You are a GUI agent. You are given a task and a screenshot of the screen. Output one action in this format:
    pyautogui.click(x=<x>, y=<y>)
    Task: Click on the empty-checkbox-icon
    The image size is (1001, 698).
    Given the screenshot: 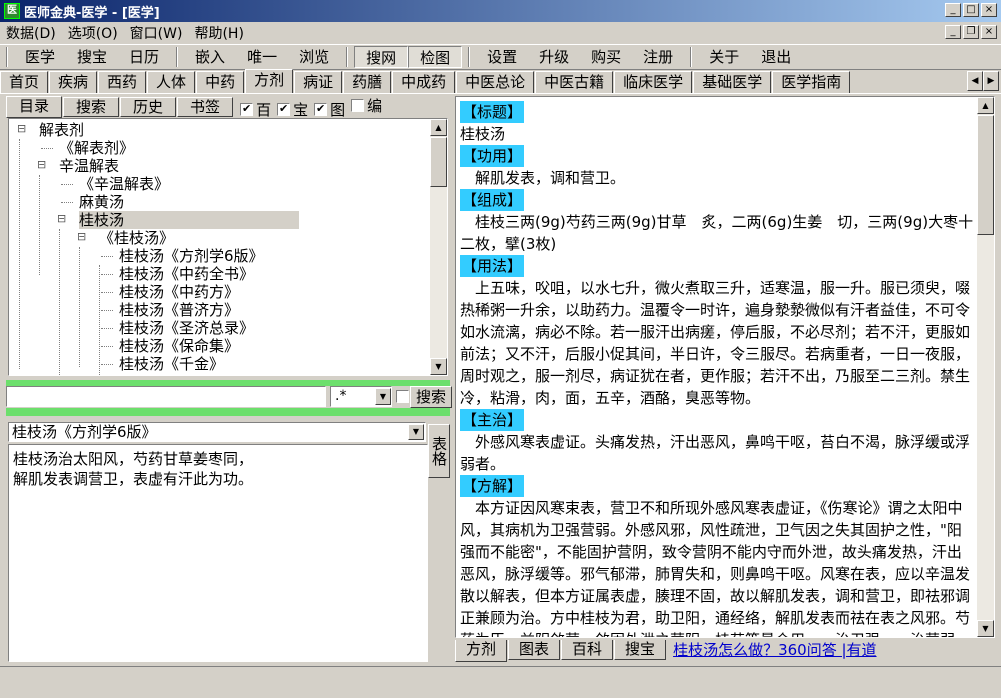 What is the action you would take?
    pyautogui.click(x=358, y=105)
    